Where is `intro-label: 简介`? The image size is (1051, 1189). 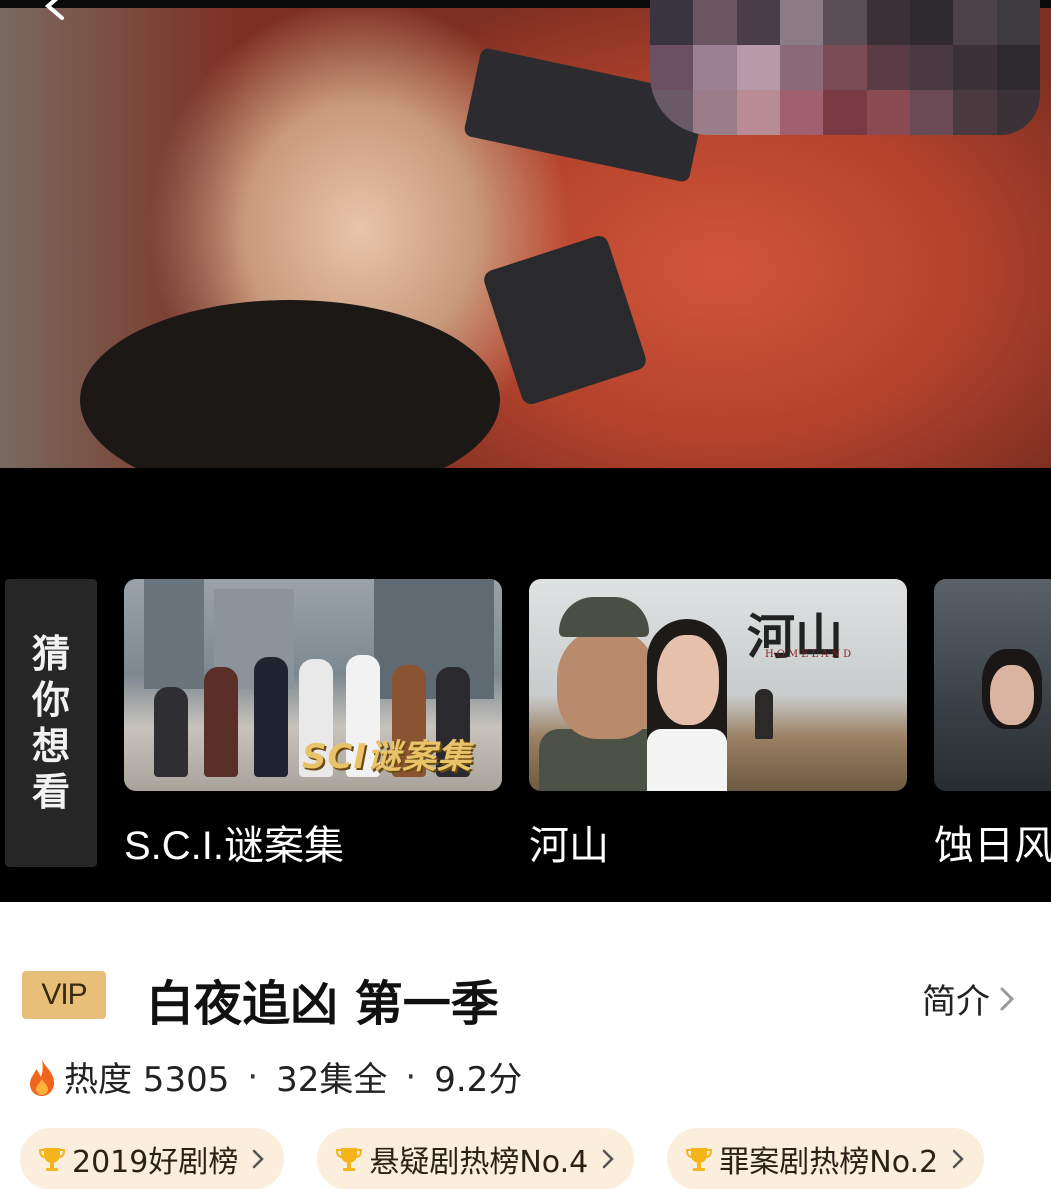
intro-label: 简介 is located at coordinates (956, 1002).